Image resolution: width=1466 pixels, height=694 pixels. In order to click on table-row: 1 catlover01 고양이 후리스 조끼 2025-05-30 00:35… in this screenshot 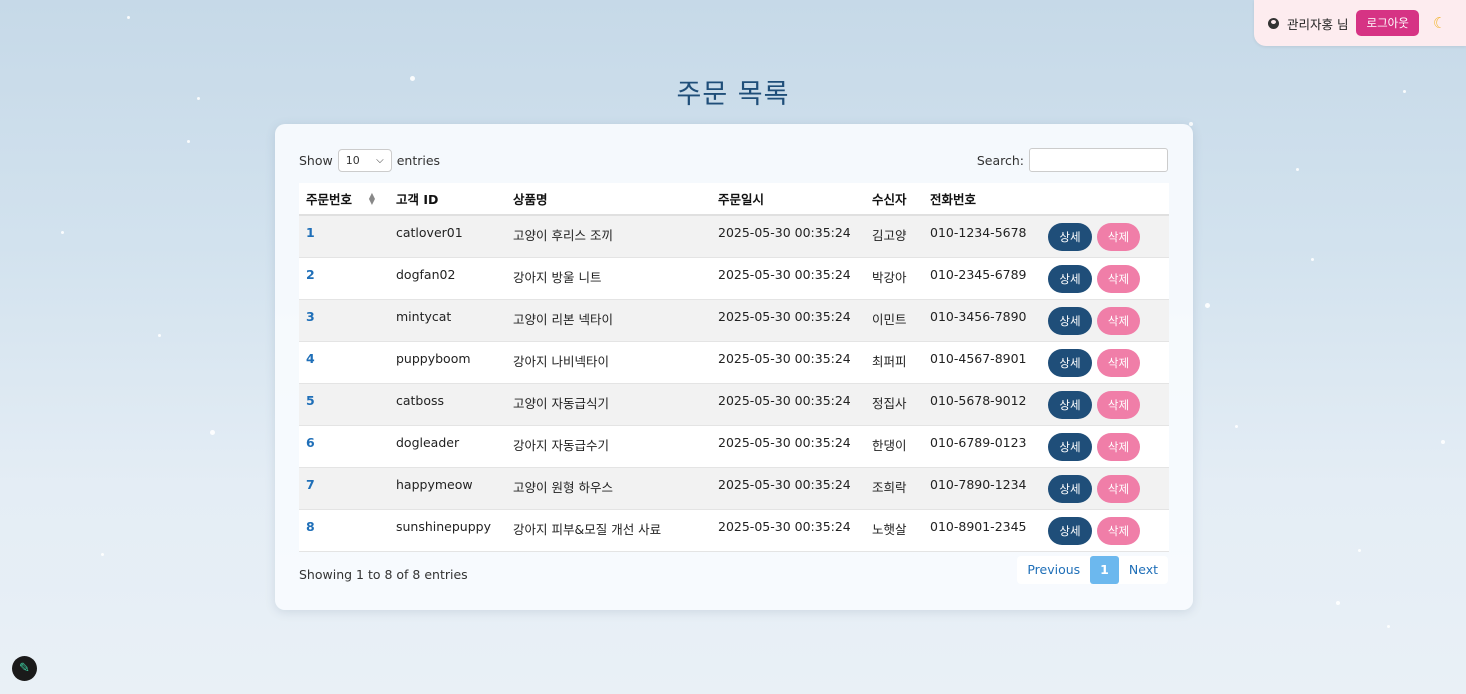, I will do `click(734, 236)`.